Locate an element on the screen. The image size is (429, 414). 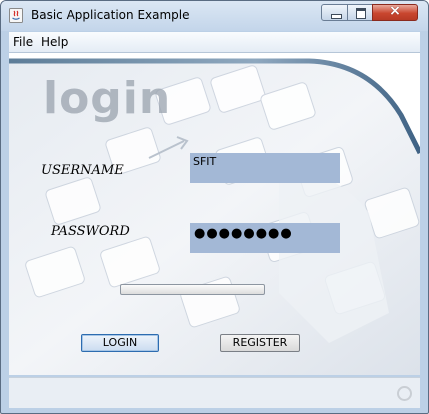
close-icon: × is located at coordinates (395, 11).